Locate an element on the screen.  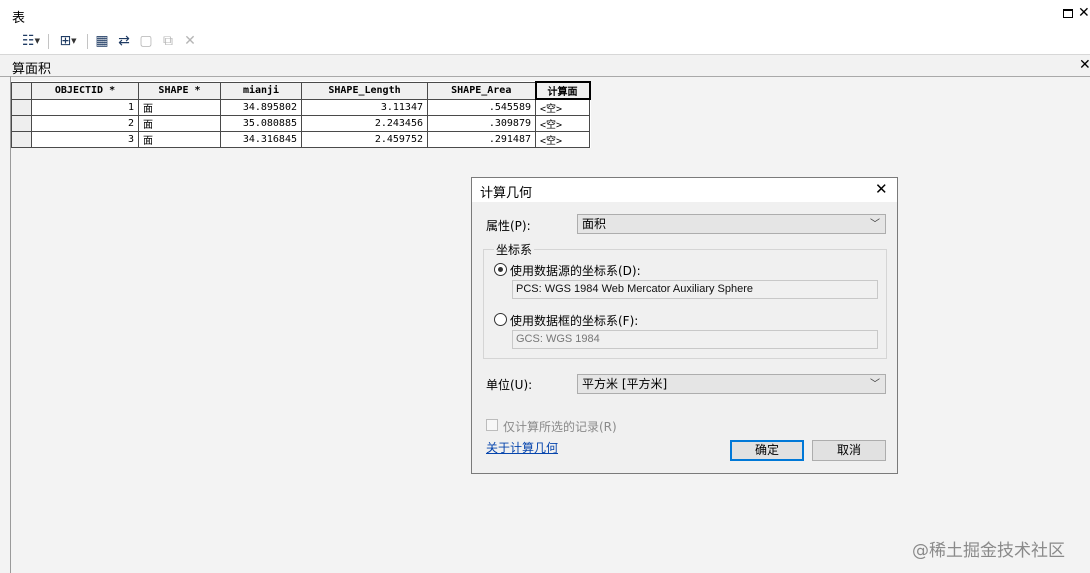
property-select: 面积 ﹀ is located at coordinates (731, 224).